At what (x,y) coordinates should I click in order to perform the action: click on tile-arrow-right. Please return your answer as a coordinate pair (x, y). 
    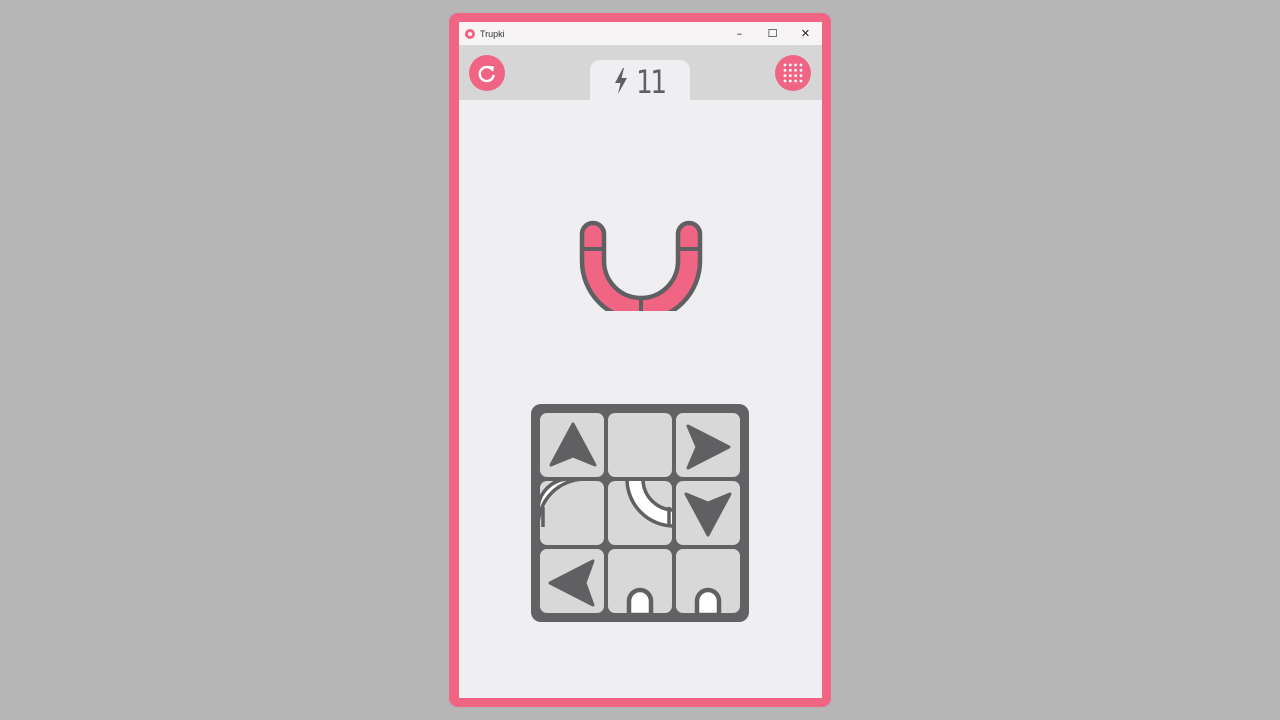
    Looking at the image, I should click on (708, 445).